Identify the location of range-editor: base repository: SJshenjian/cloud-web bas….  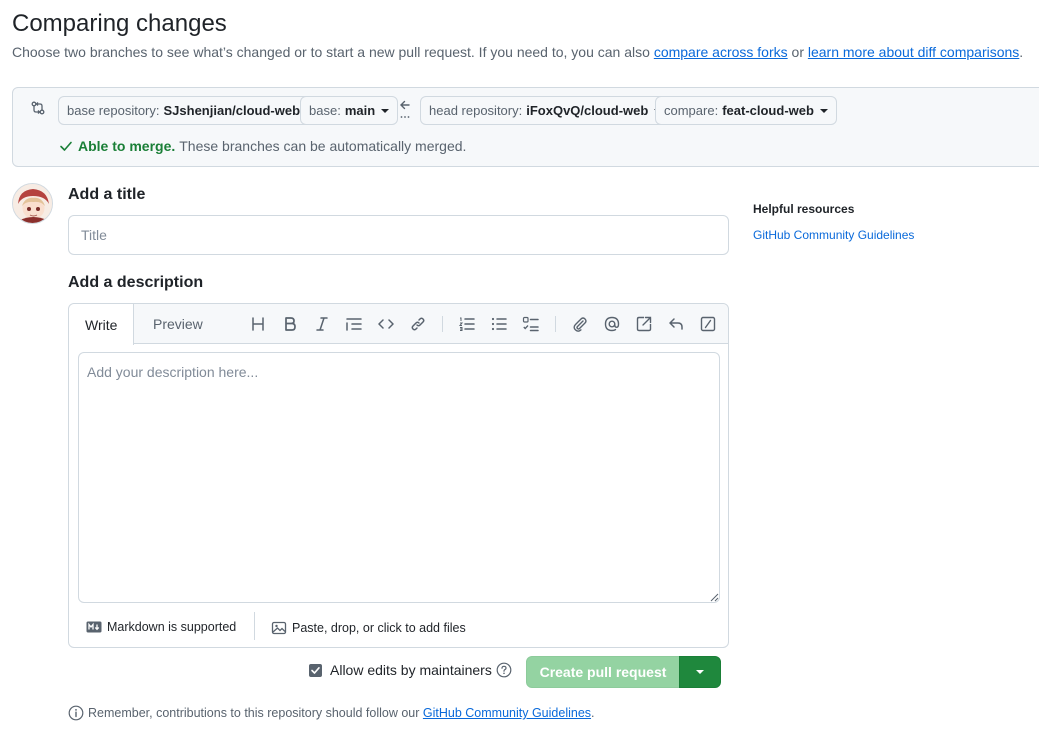
(525, 127).